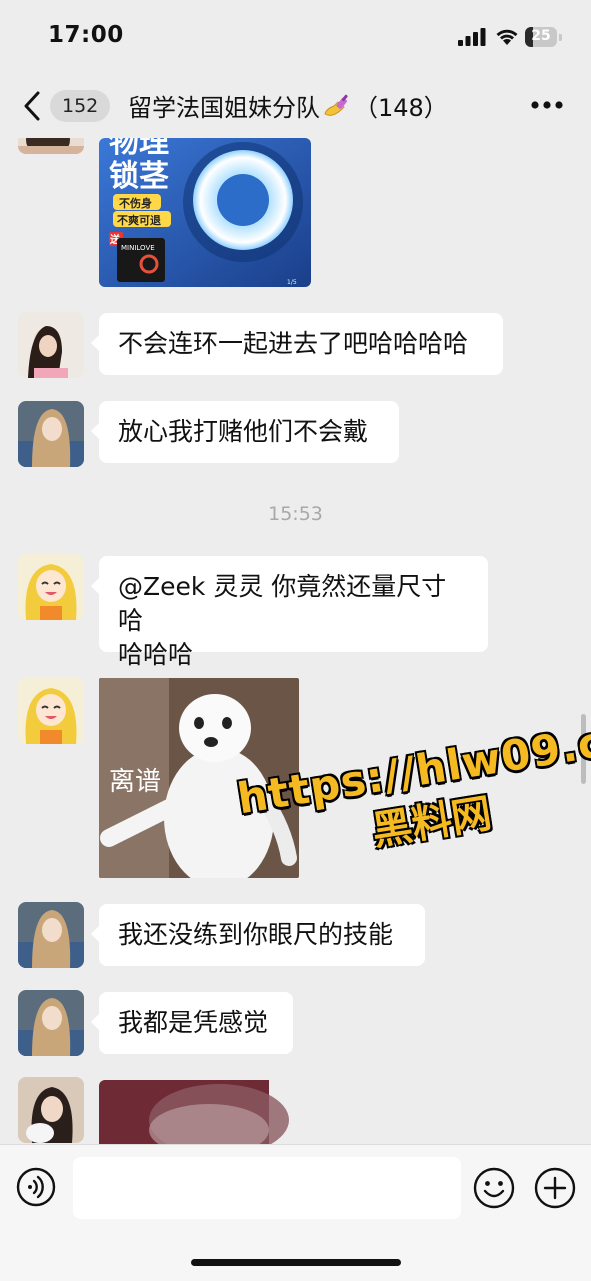  I want to click on member-count: （148）, so click(401, 108).